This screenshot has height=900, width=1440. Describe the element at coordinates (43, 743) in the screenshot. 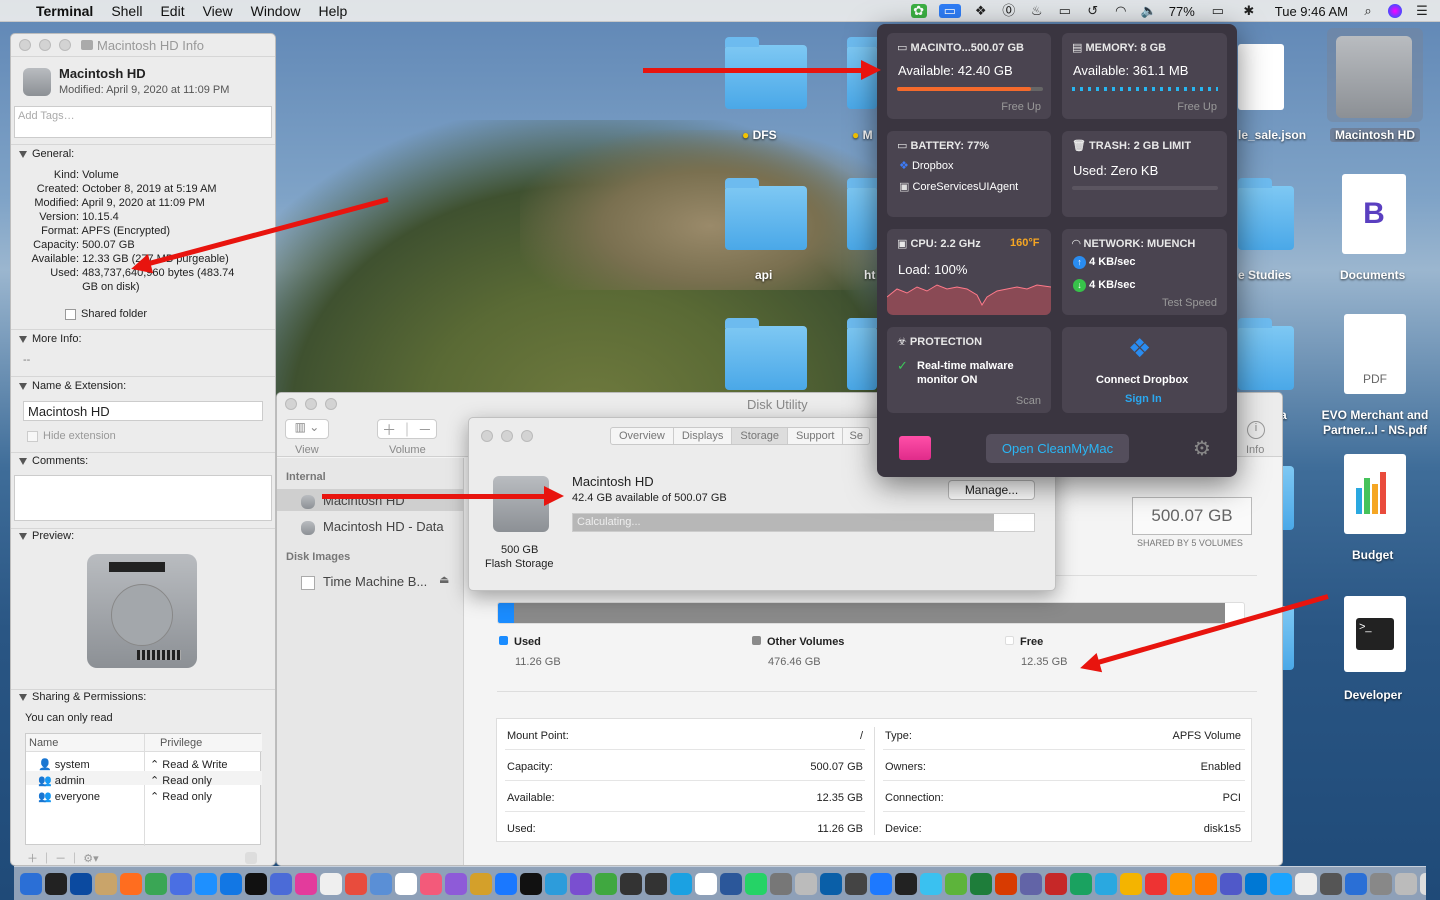

I see `col-name: Name` at that location.